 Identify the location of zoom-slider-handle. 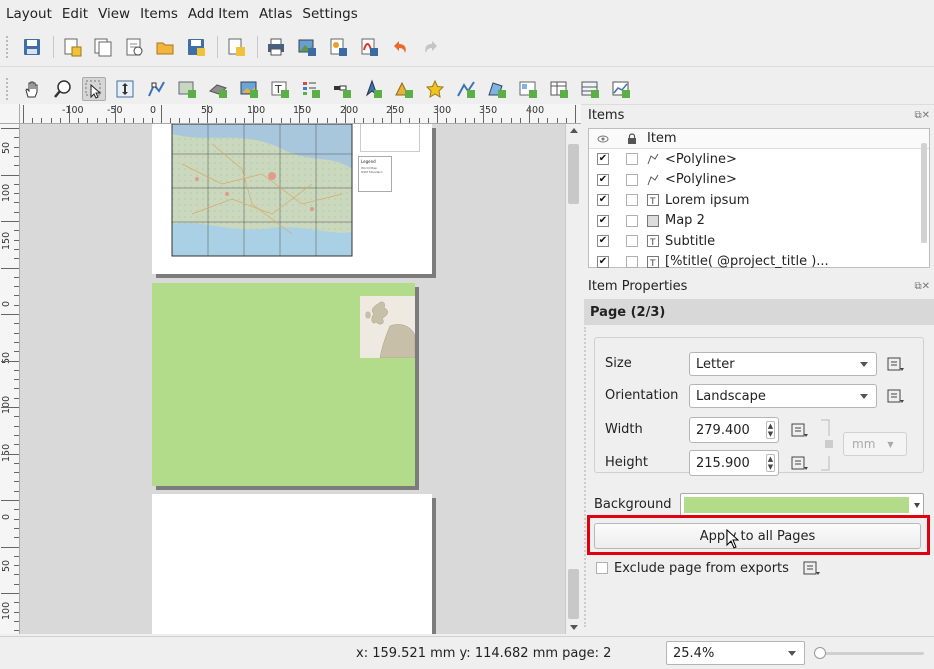
(820, 653).